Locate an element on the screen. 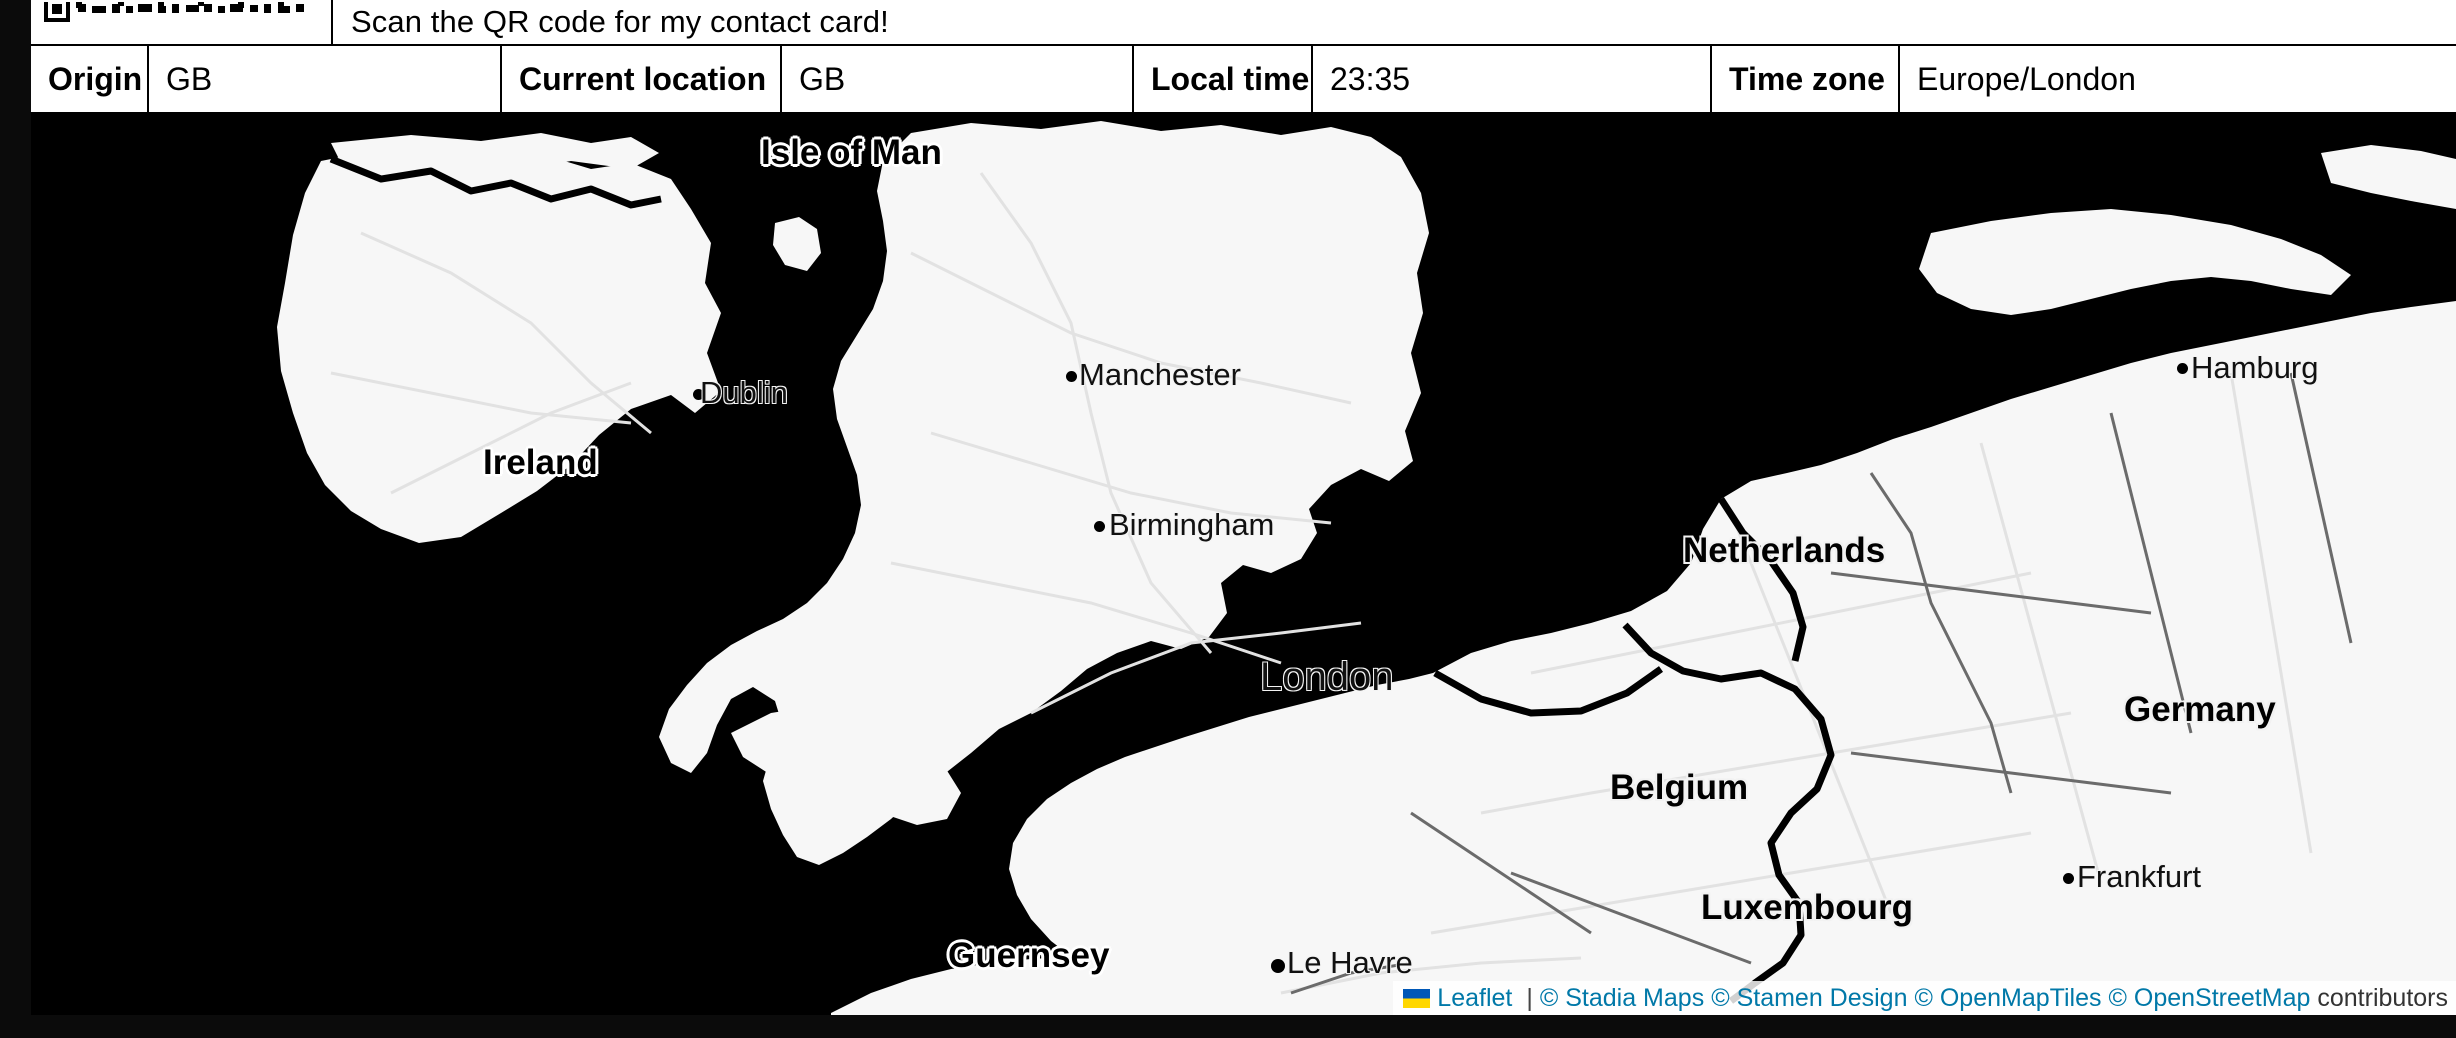  left-gutter is located at coordinates (15, 519).